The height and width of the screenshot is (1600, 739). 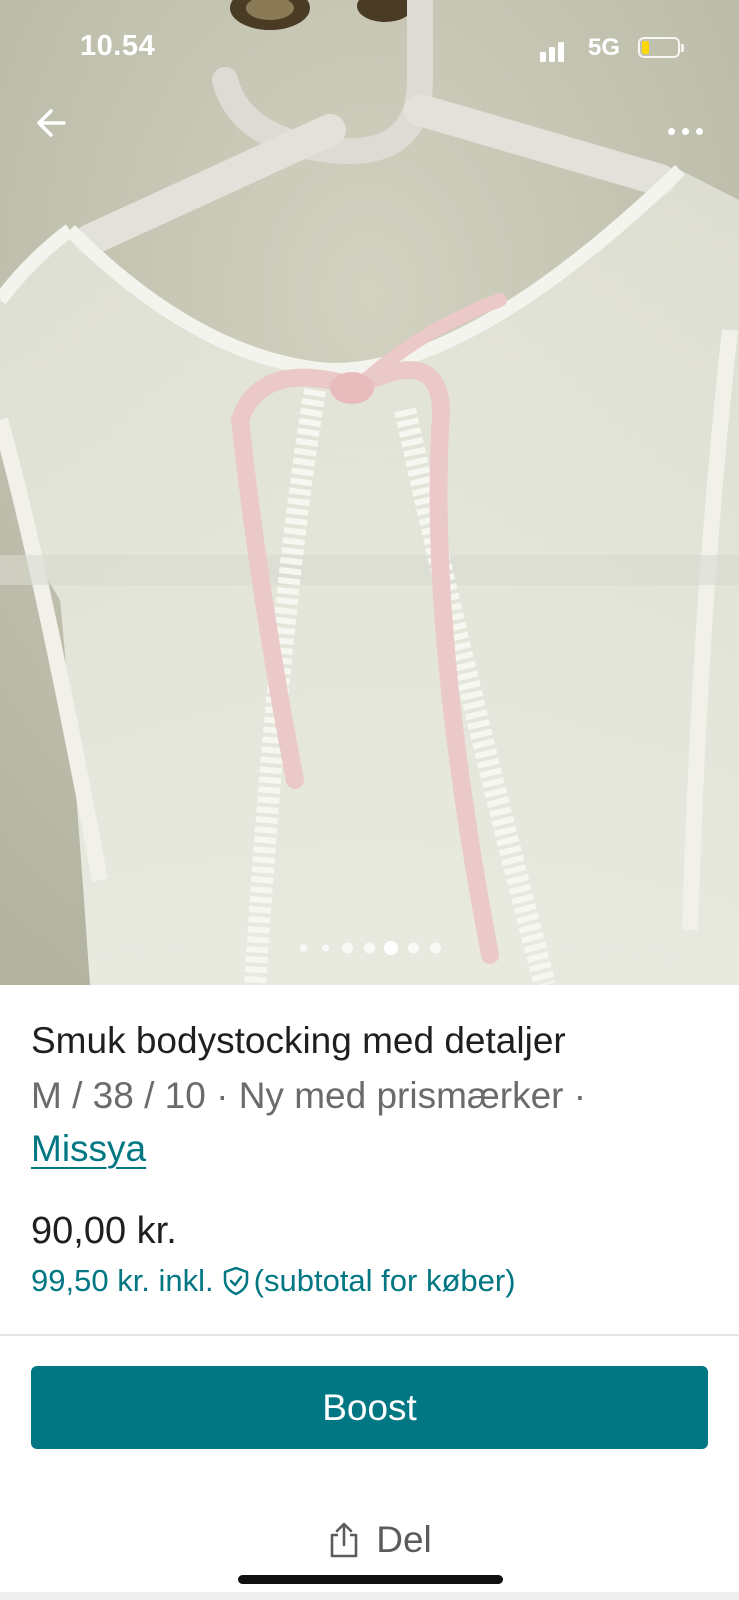 I want to click on buyer-protection-price: 99,50 kr. inkl. (subtotal for køber), so click(x=273, y=1281).